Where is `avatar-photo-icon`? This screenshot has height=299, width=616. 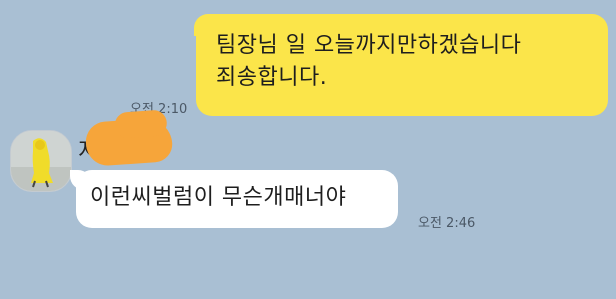 avatar-photo-icon is located at coordinates (41, 161).